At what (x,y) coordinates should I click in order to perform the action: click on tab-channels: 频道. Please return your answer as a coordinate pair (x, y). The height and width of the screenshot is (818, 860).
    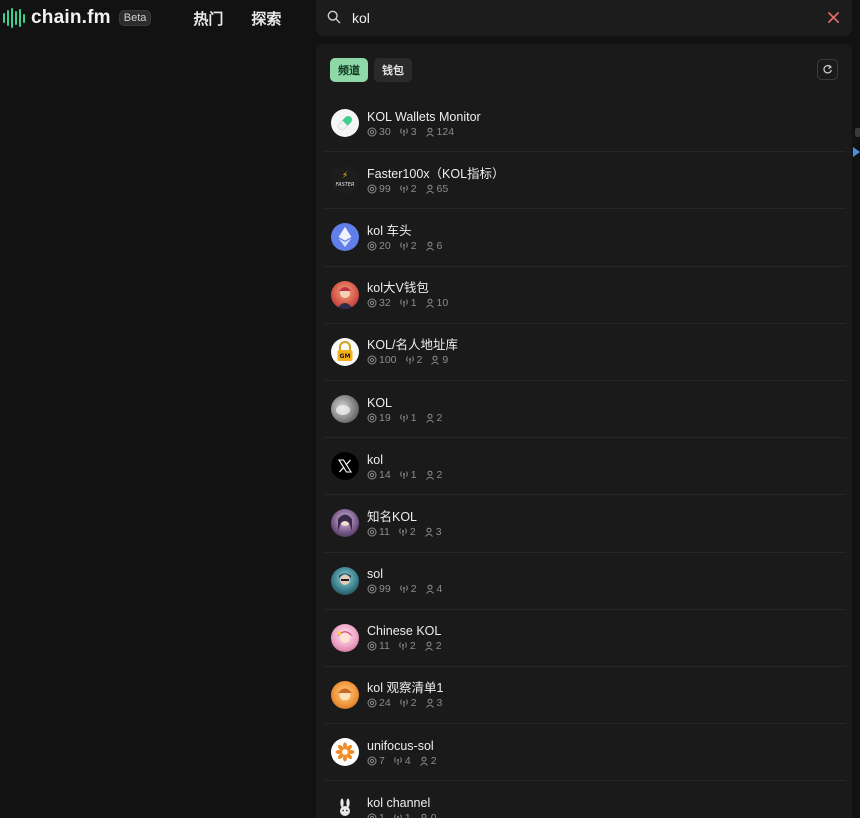
    Looking at the image, I should click on (349, 70).